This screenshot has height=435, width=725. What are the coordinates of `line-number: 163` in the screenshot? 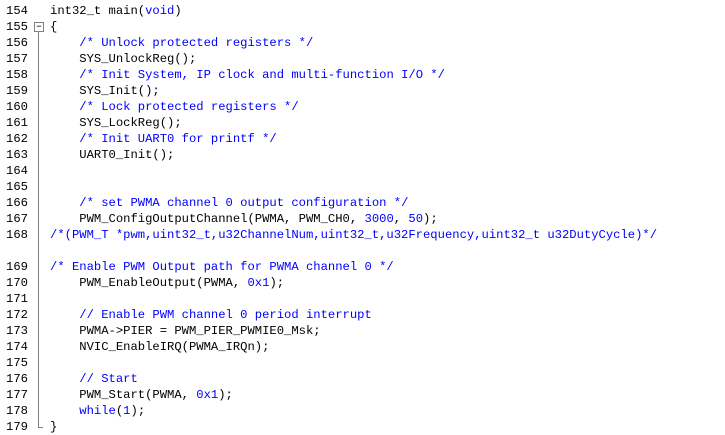 It's located at (17, 155).